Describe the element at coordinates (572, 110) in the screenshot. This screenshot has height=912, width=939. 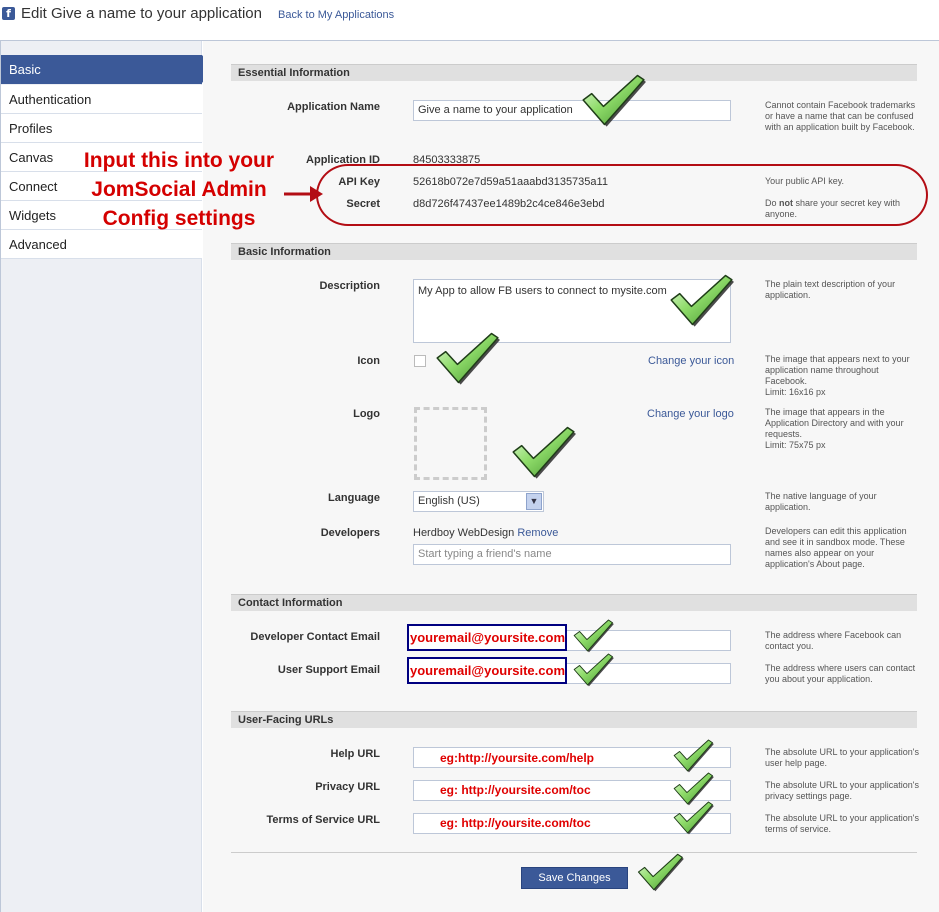
I see `application-name-input: Give a name to your application` at that location.